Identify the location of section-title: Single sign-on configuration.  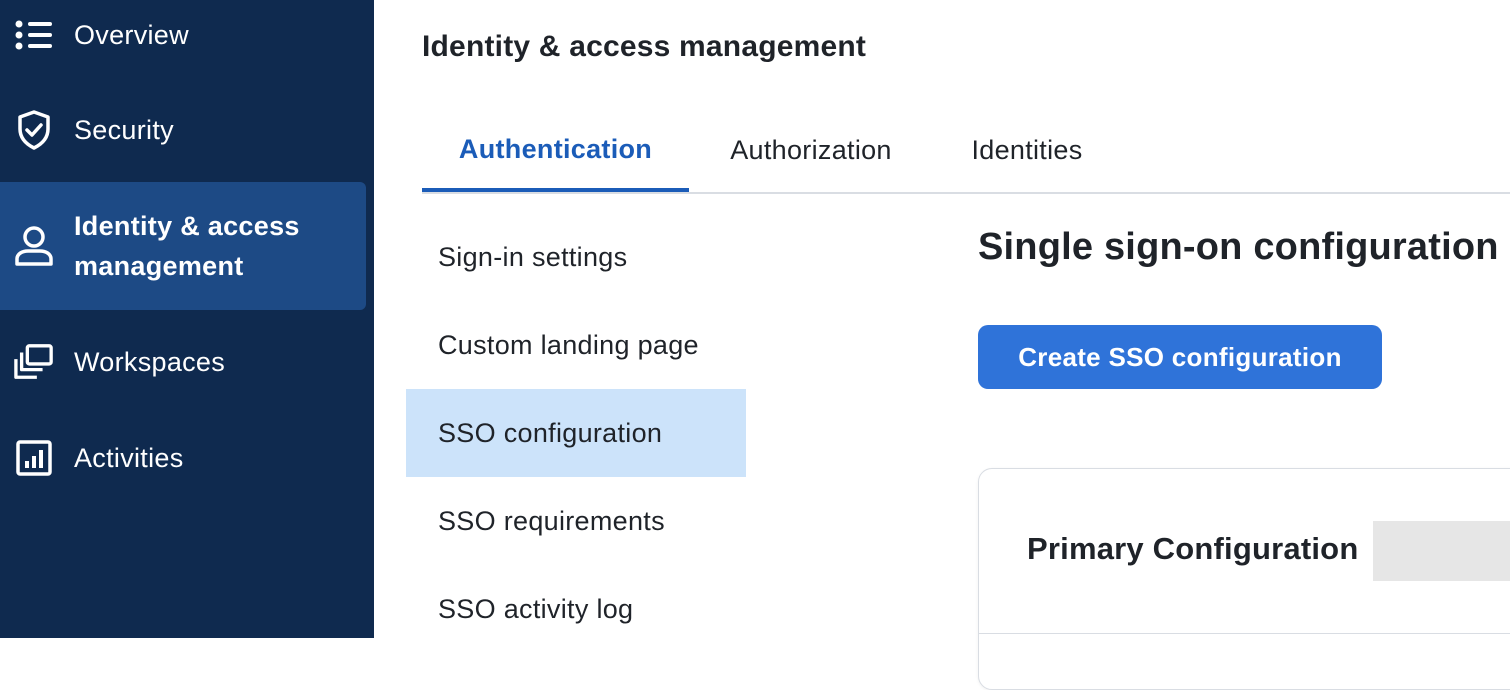
(1238, 247).